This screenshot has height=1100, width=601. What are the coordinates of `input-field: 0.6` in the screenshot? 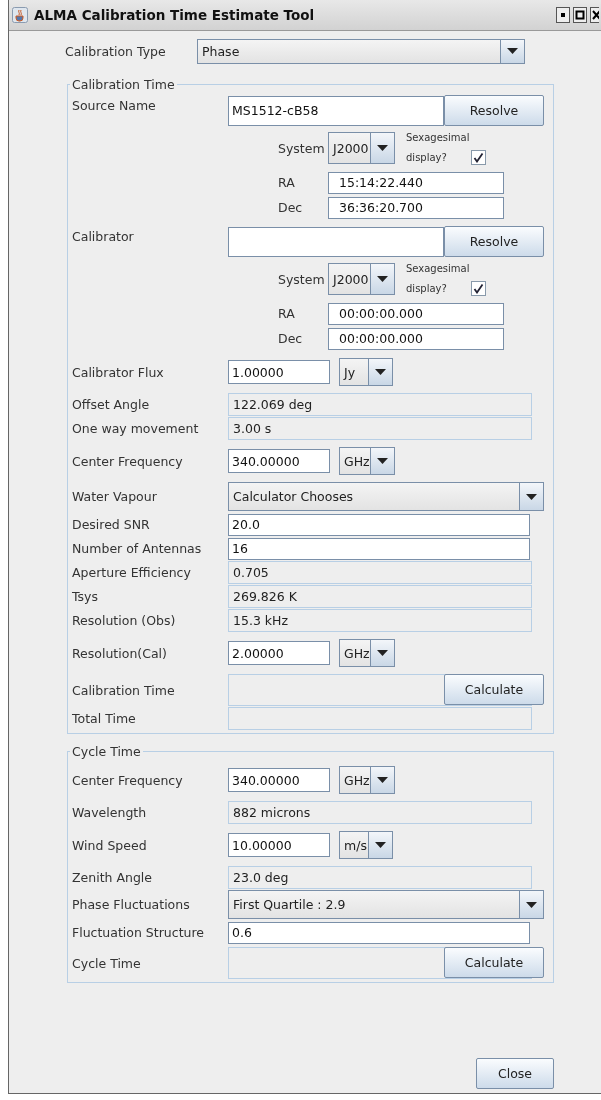 It's located at (379, 932).